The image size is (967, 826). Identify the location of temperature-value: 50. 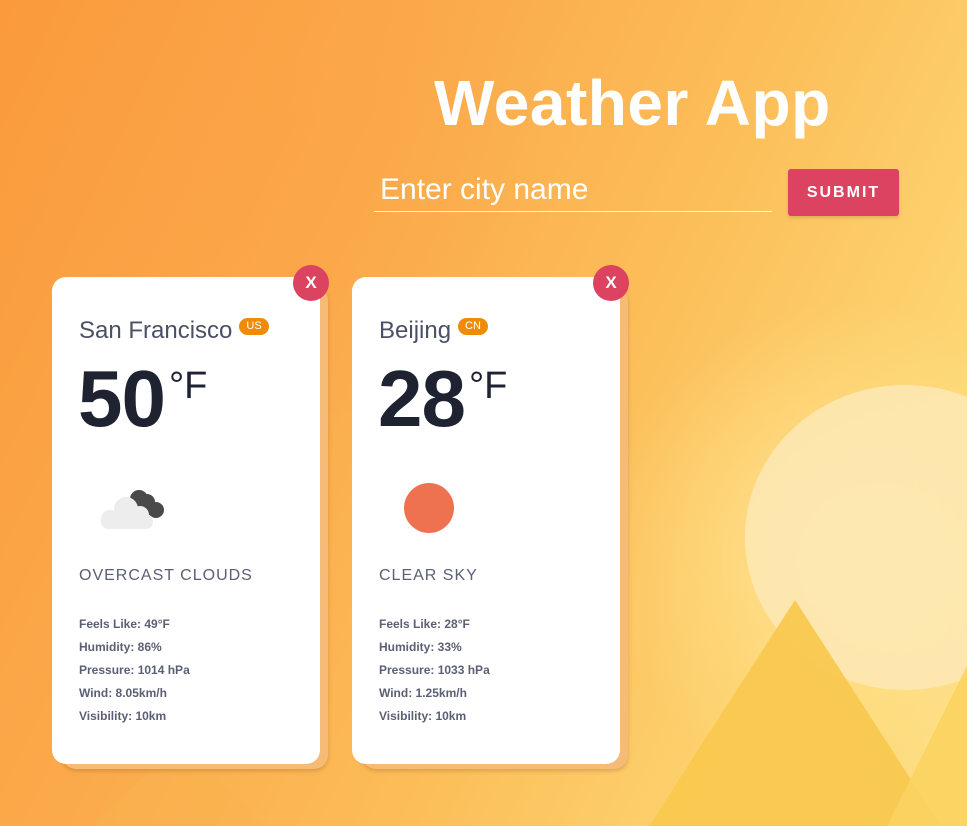
(122, 398).